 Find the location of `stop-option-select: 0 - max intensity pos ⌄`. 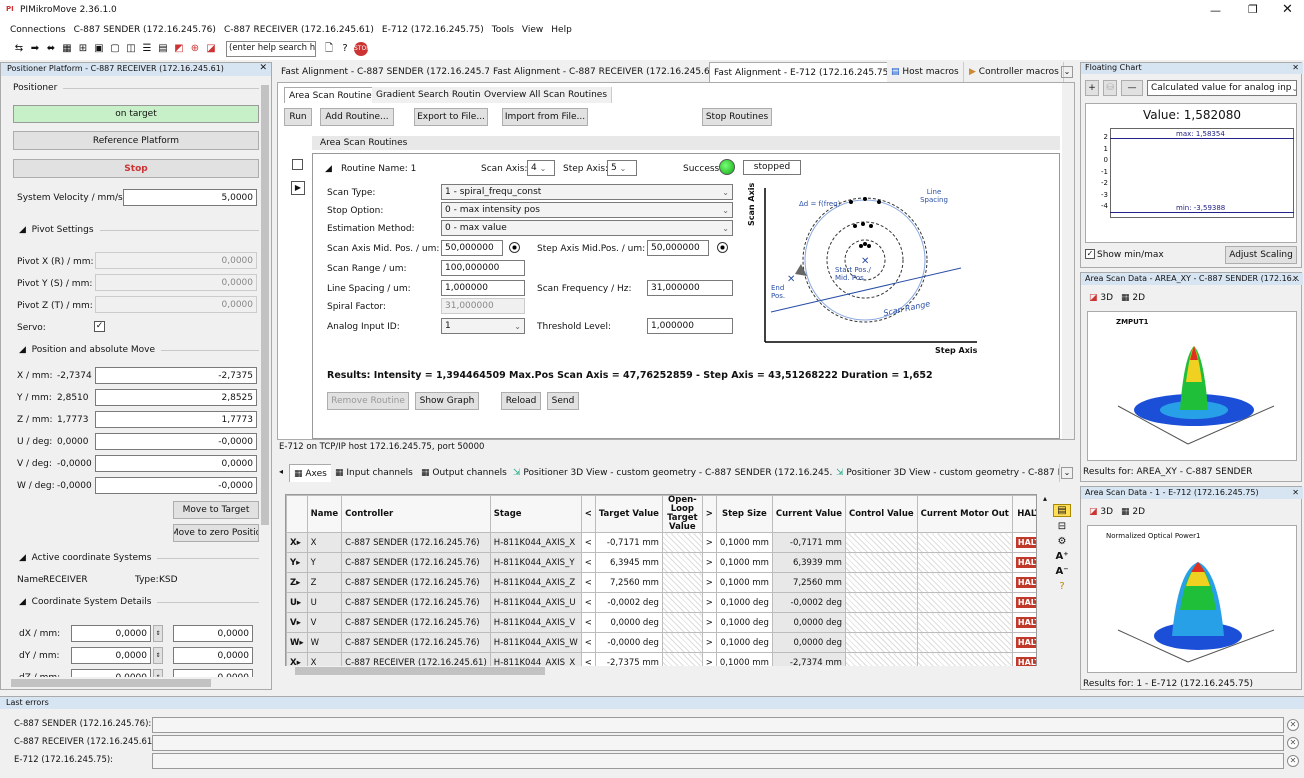

stop-option-select: 0 - max intensity pos ⌄ is located at coordinates (587, 210).